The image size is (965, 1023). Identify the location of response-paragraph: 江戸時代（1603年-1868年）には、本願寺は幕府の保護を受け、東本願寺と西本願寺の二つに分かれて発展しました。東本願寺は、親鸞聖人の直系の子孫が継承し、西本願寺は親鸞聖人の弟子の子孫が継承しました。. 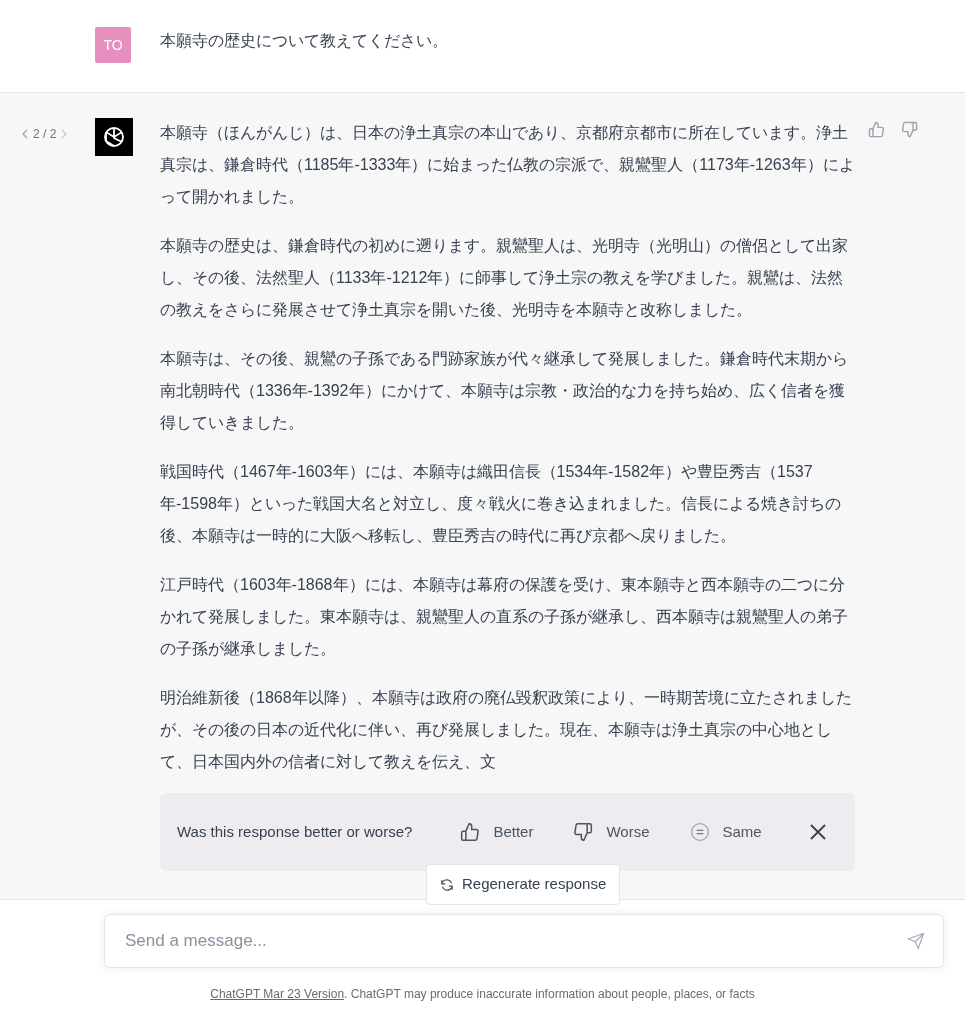
(504, 617).